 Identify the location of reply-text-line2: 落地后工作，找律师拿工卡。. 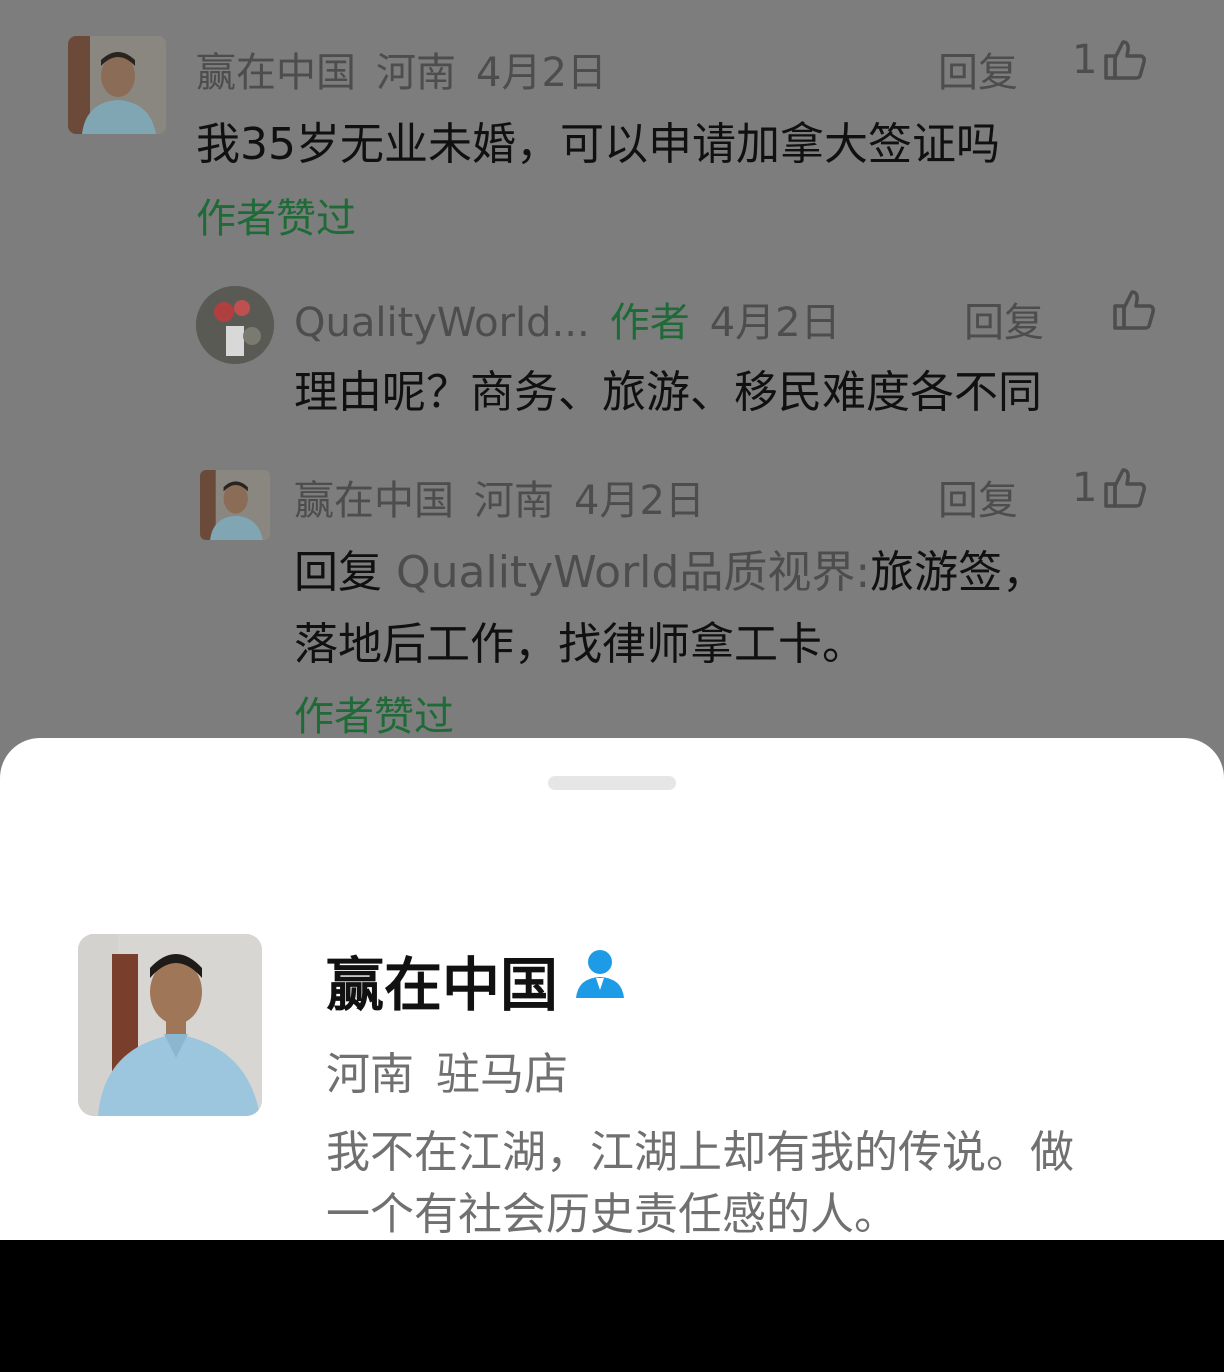
(580, 644).